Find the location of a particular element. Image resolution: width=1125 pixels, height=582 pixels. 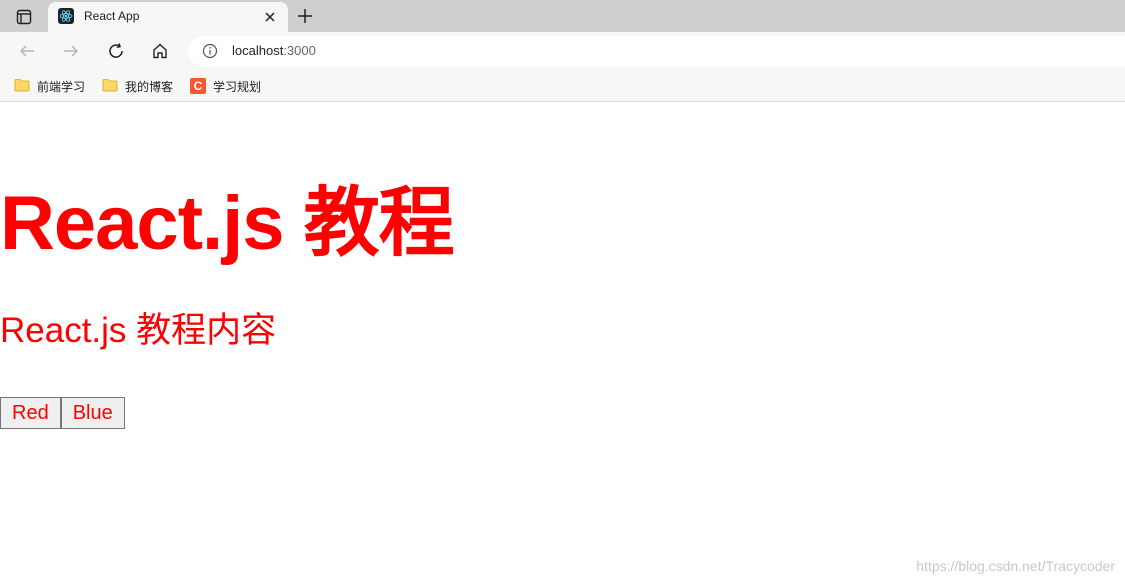

react-logo-icon is located at coordinates (66, 16).